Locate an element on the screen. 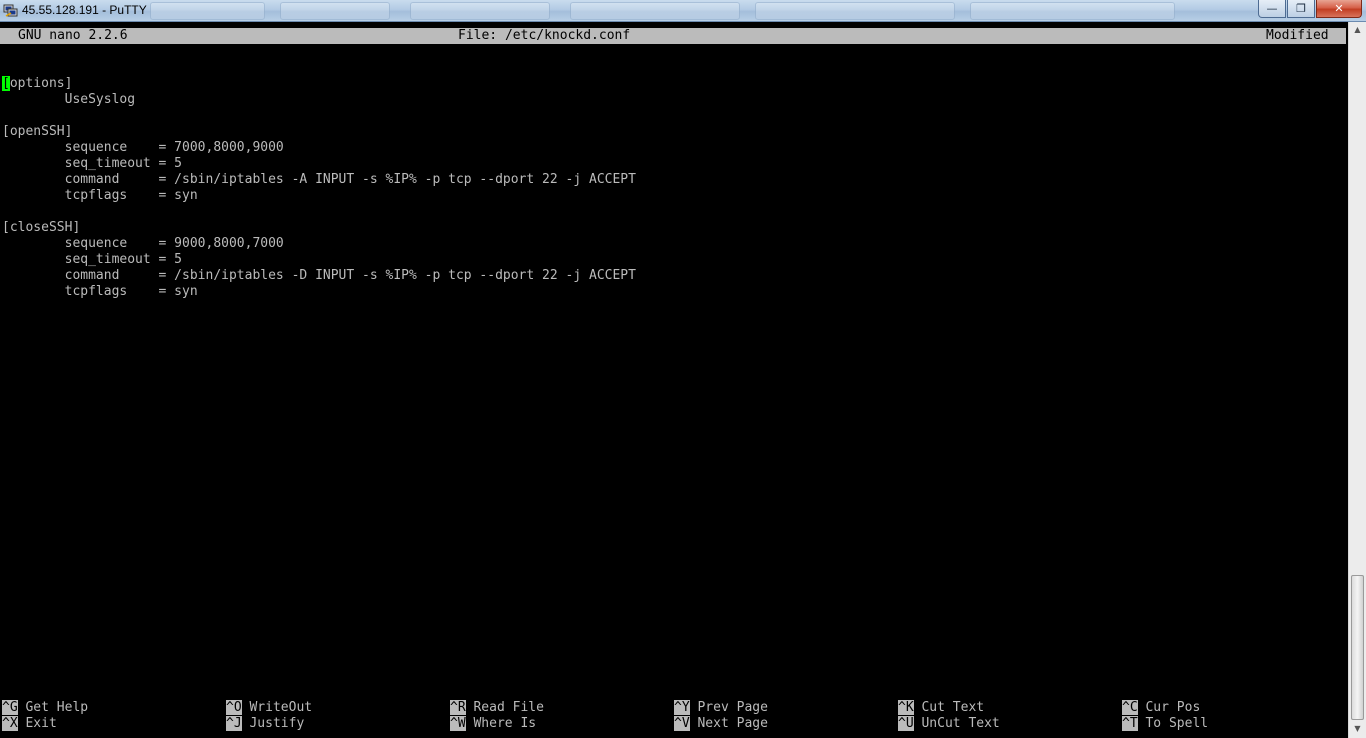 This screenshot has width=1366, height=738. scrollbar-thumb is located at coordinates (1357, 647).